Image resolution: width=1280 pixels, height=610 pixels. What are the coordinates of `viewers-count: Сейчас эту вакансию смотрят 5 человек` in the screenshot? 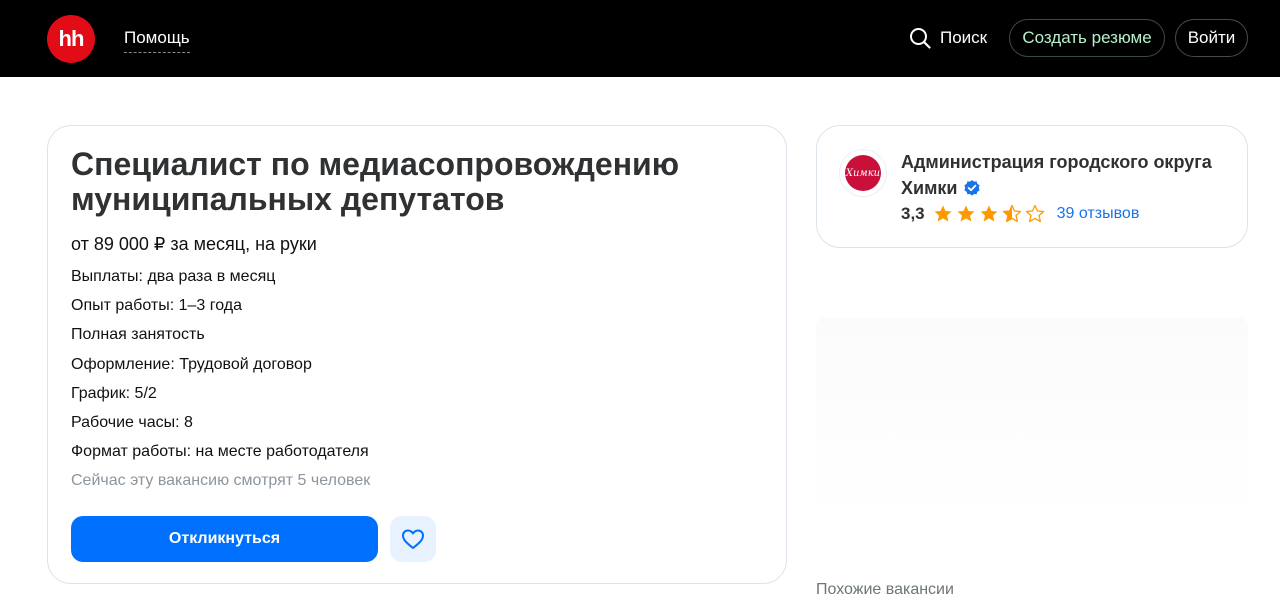 It's located at (221, 480).